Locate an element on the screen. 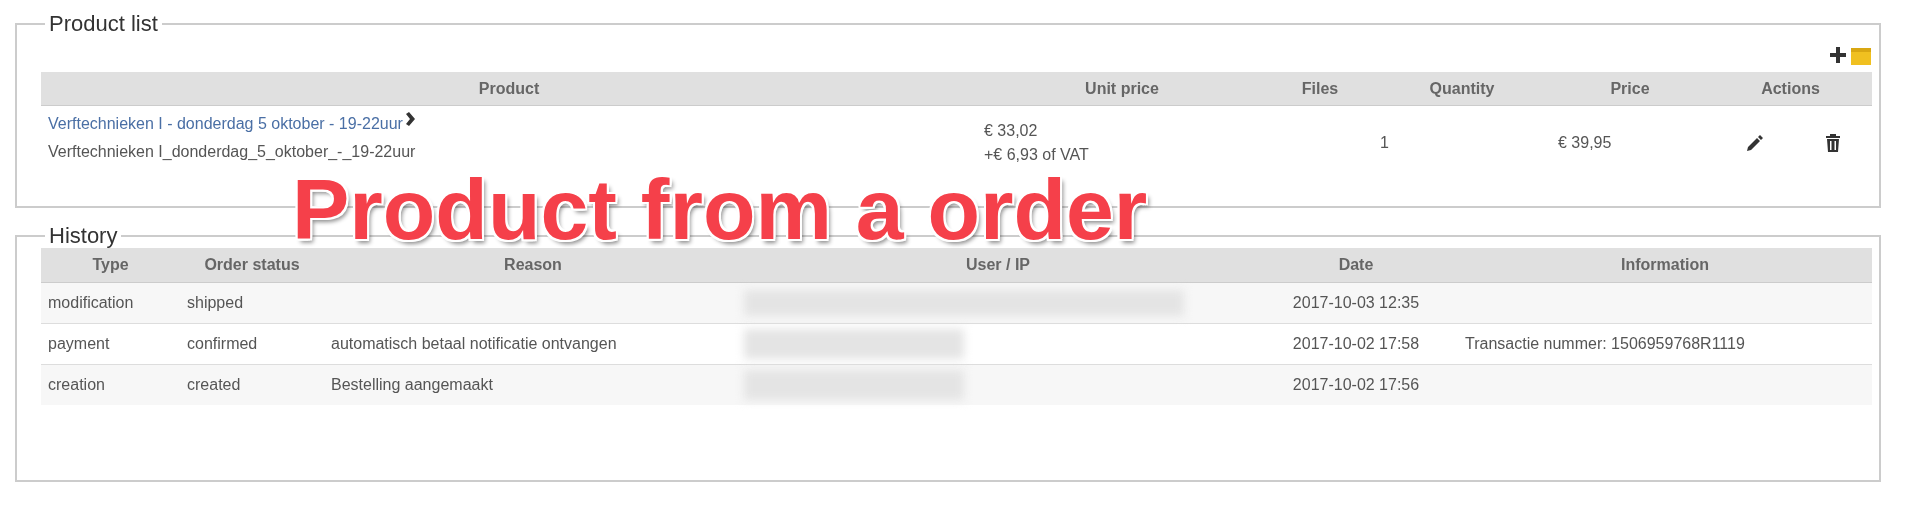 Image resolution: width=1920 pixels, height=507 pixels. table-cell: Bestelling aangemaakt is located at coordinates (412, 385).